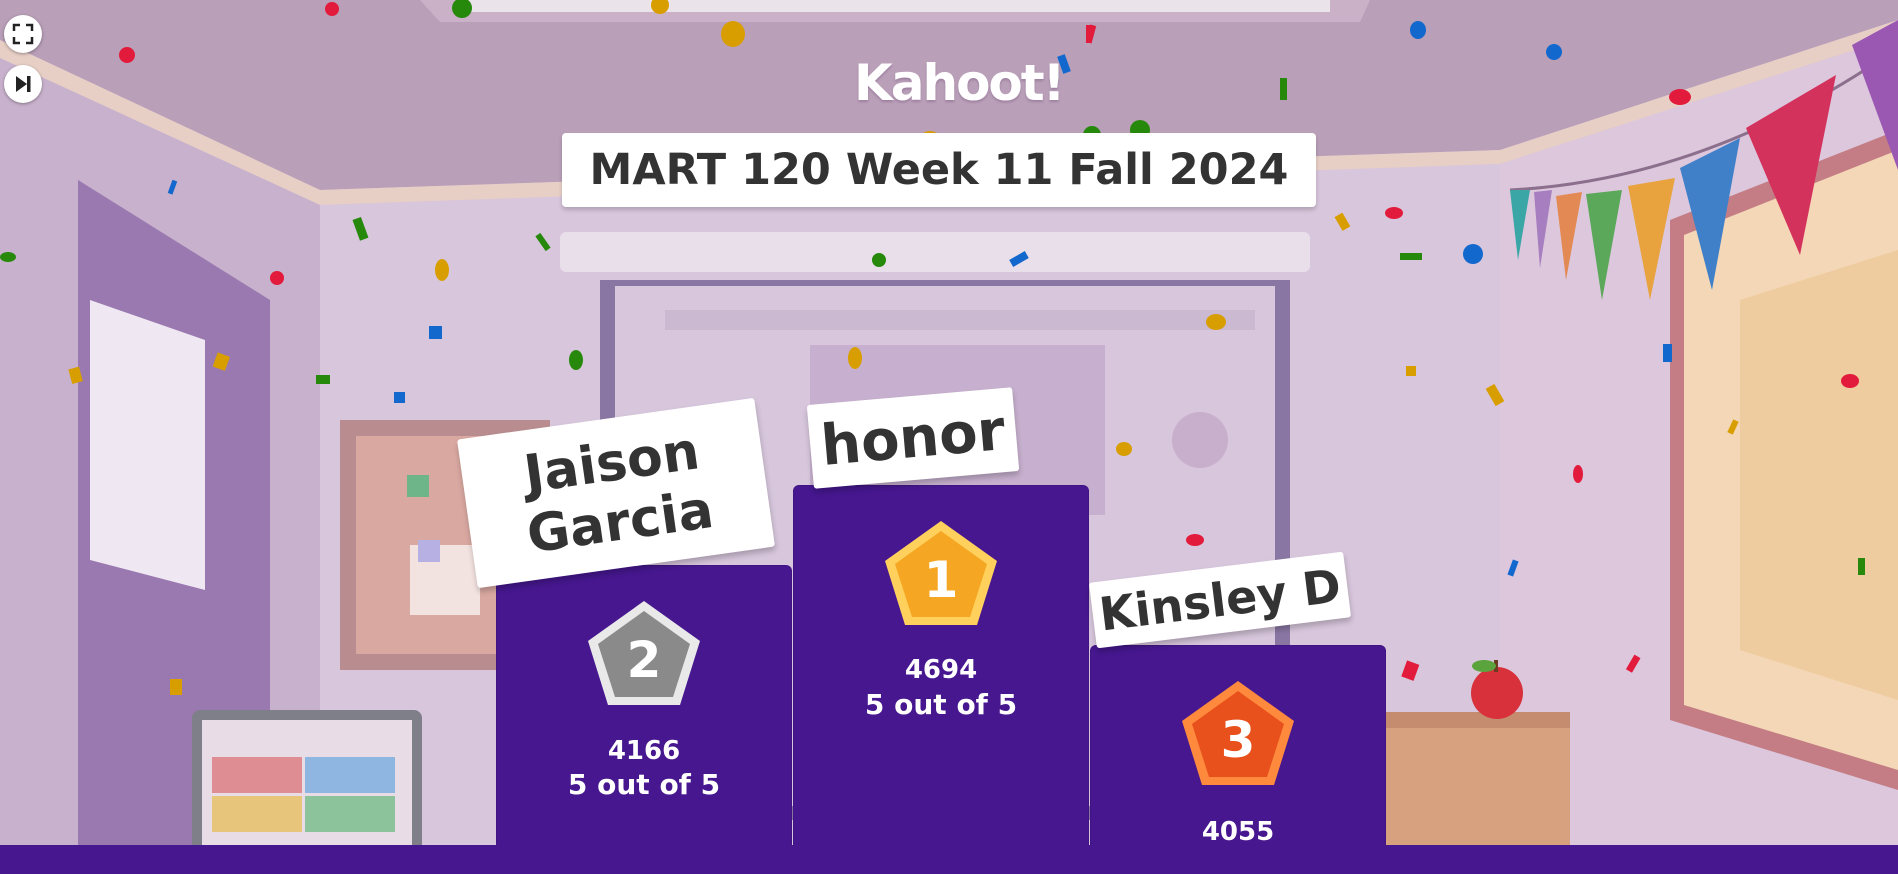 The image size is (1898, 874). I want to click on bottom-bar, so click(949, 859).